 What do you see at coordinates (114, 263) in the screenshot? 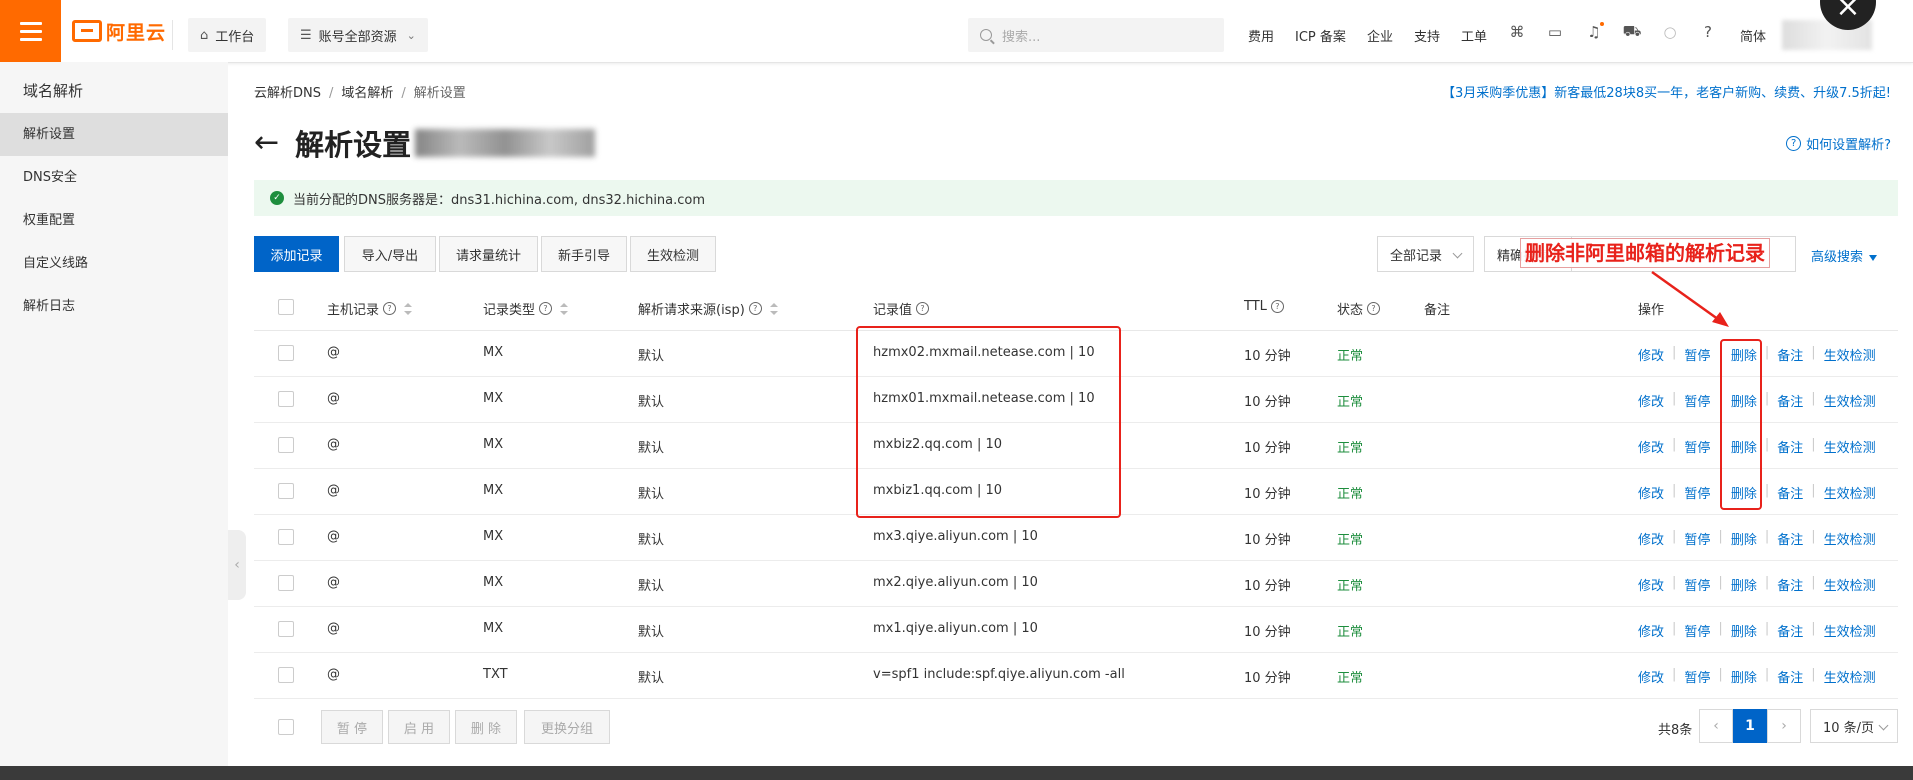
I see `sidebar-item-custom-line: 自定义线路` at bounding box center [114, 263].